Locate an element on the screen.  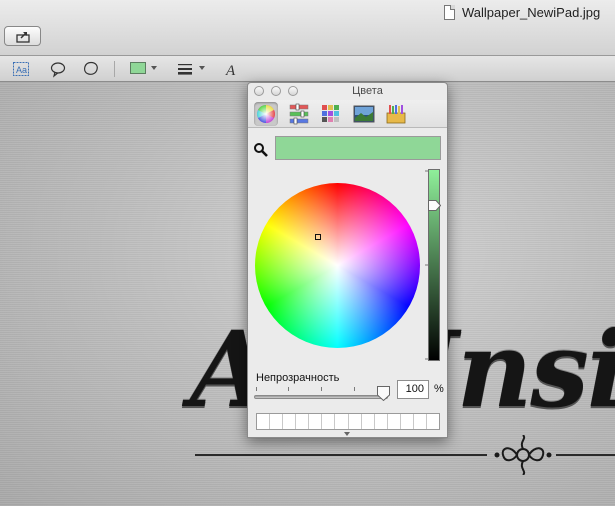
swatch-tray is located at coordinates (348, 421).